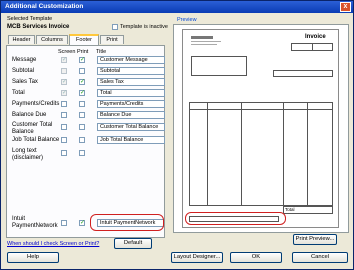 The image size is (354, 270). What do you see at coordinates (177, 7) in the screenshot?
I see `title-bar: Additional Customization x` at bounding box center [177, 7].